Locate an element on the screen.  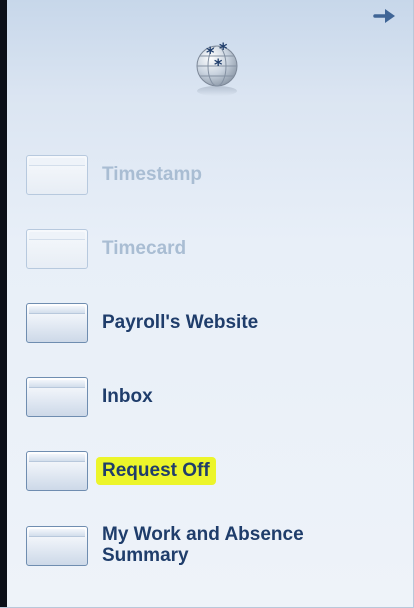
nav-item-label: Payroll's Website is located at coordinates (180, 322).